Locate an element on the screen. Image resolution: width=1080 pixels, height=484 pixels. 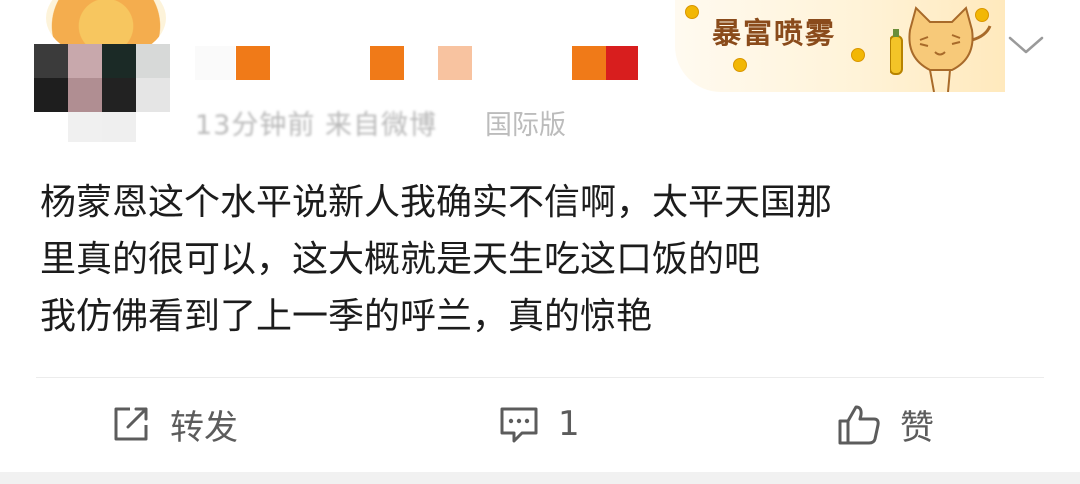
content-line: 里真的很可以，这大概就是天生吃这口饭的吧 is located at coordinates (400, 259).